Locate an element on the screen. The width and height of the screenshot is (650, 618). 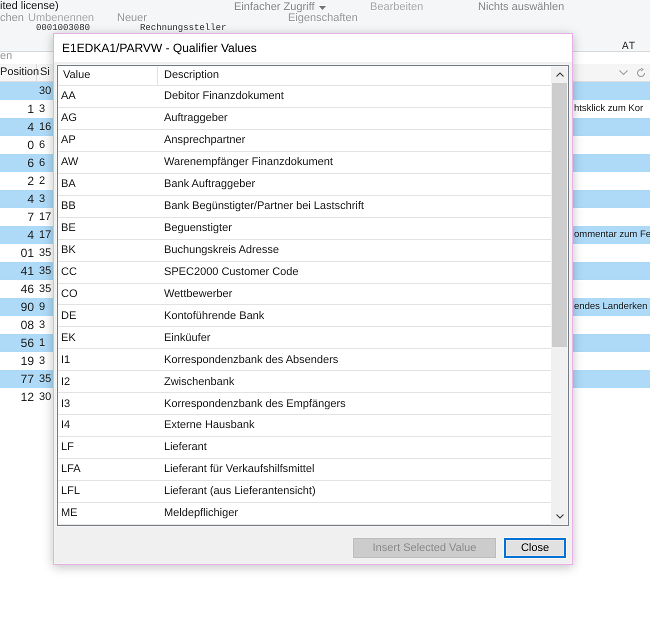
table-cell-text: 7 is located at coordinates (30, 217).